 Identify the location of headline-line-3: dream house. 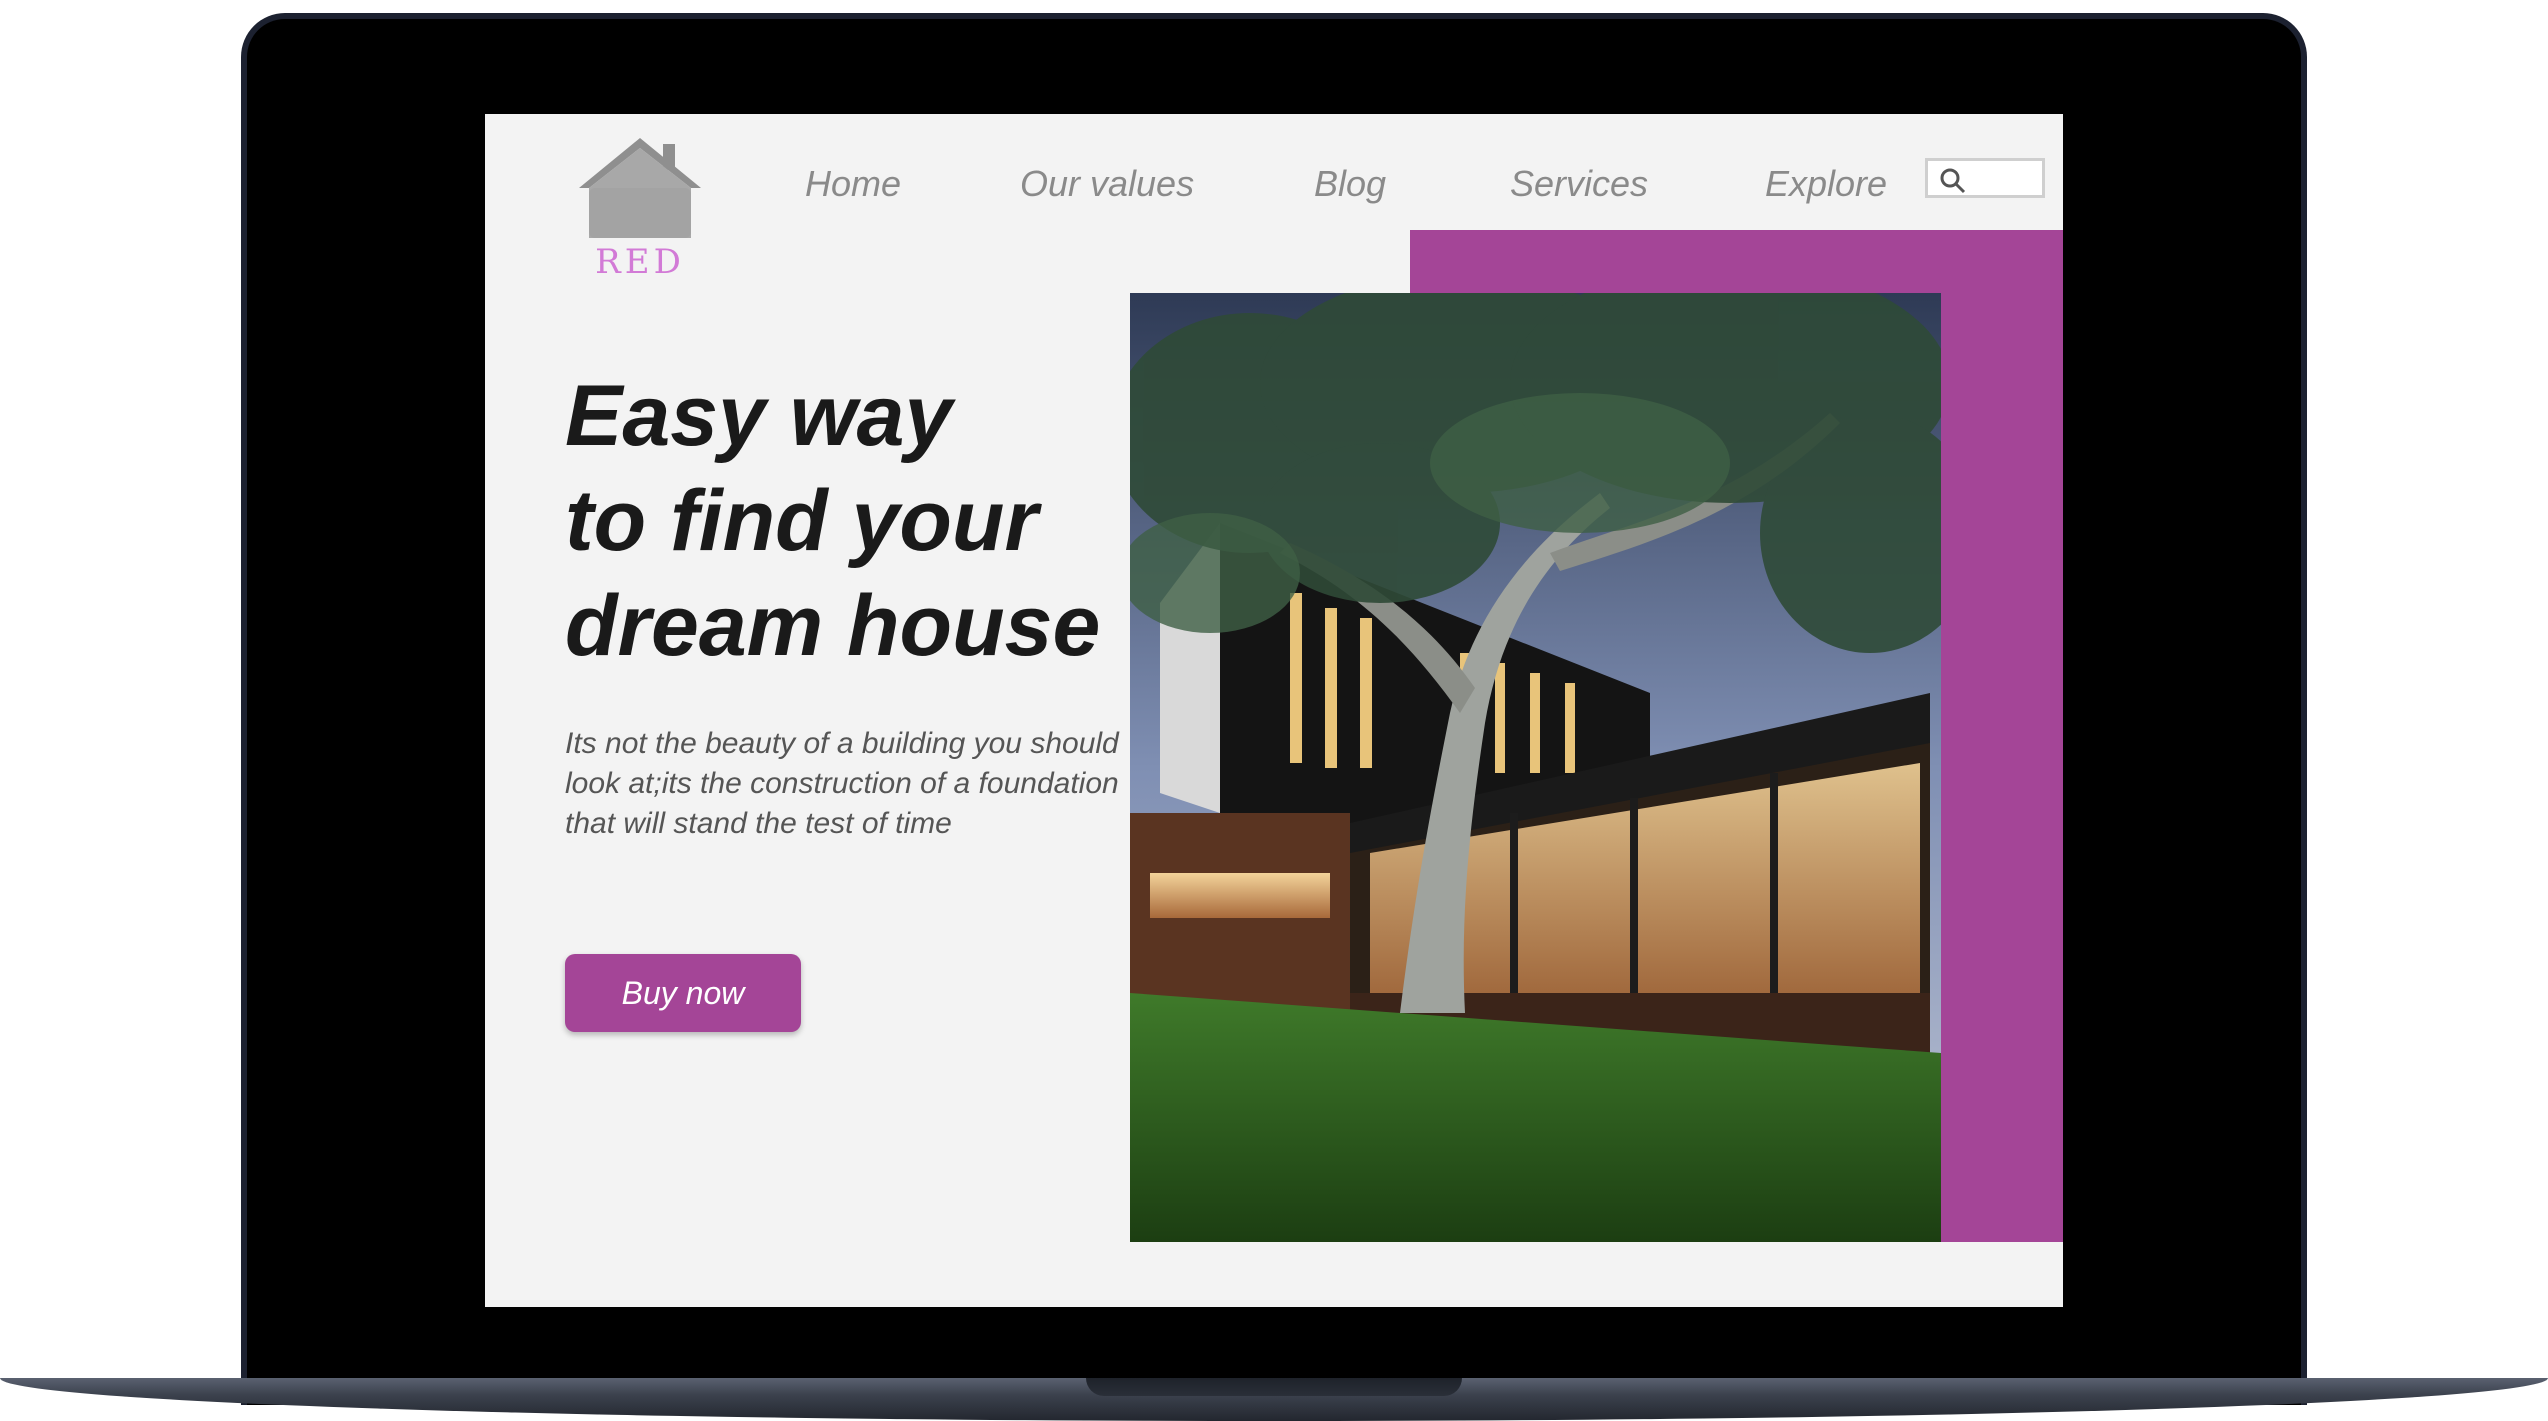
(833, 626).